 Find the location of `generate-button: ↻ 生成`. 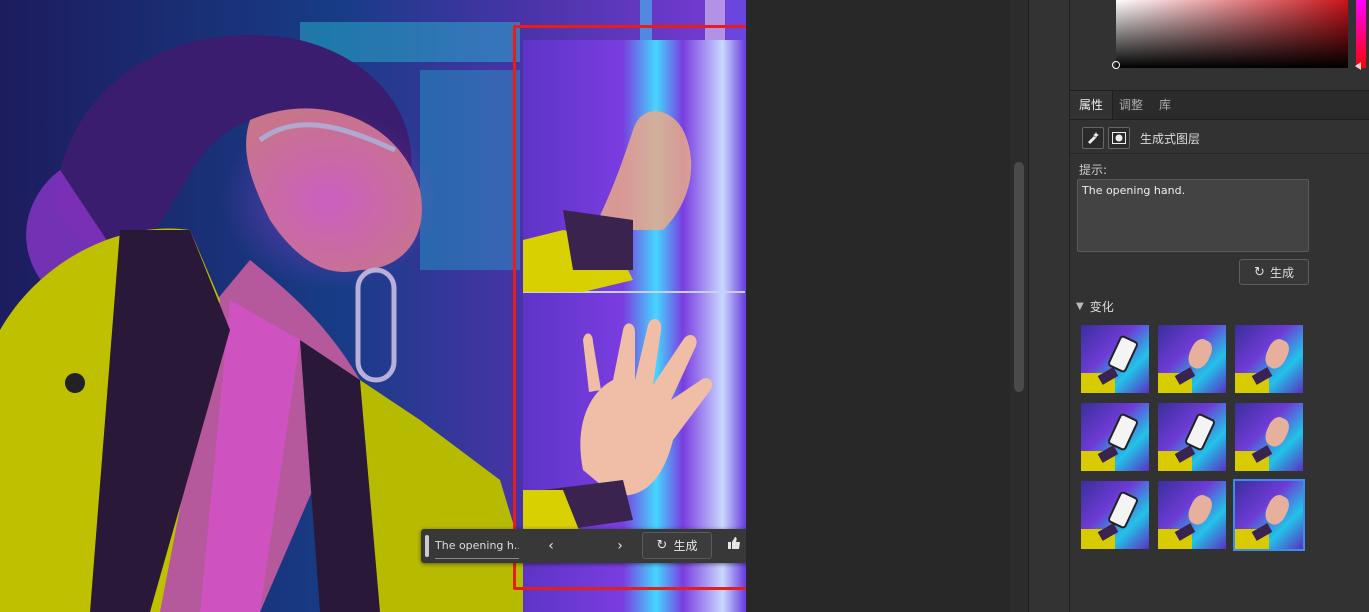

generate-button: ↻ 生成 is located at coordinates (1274, 272).